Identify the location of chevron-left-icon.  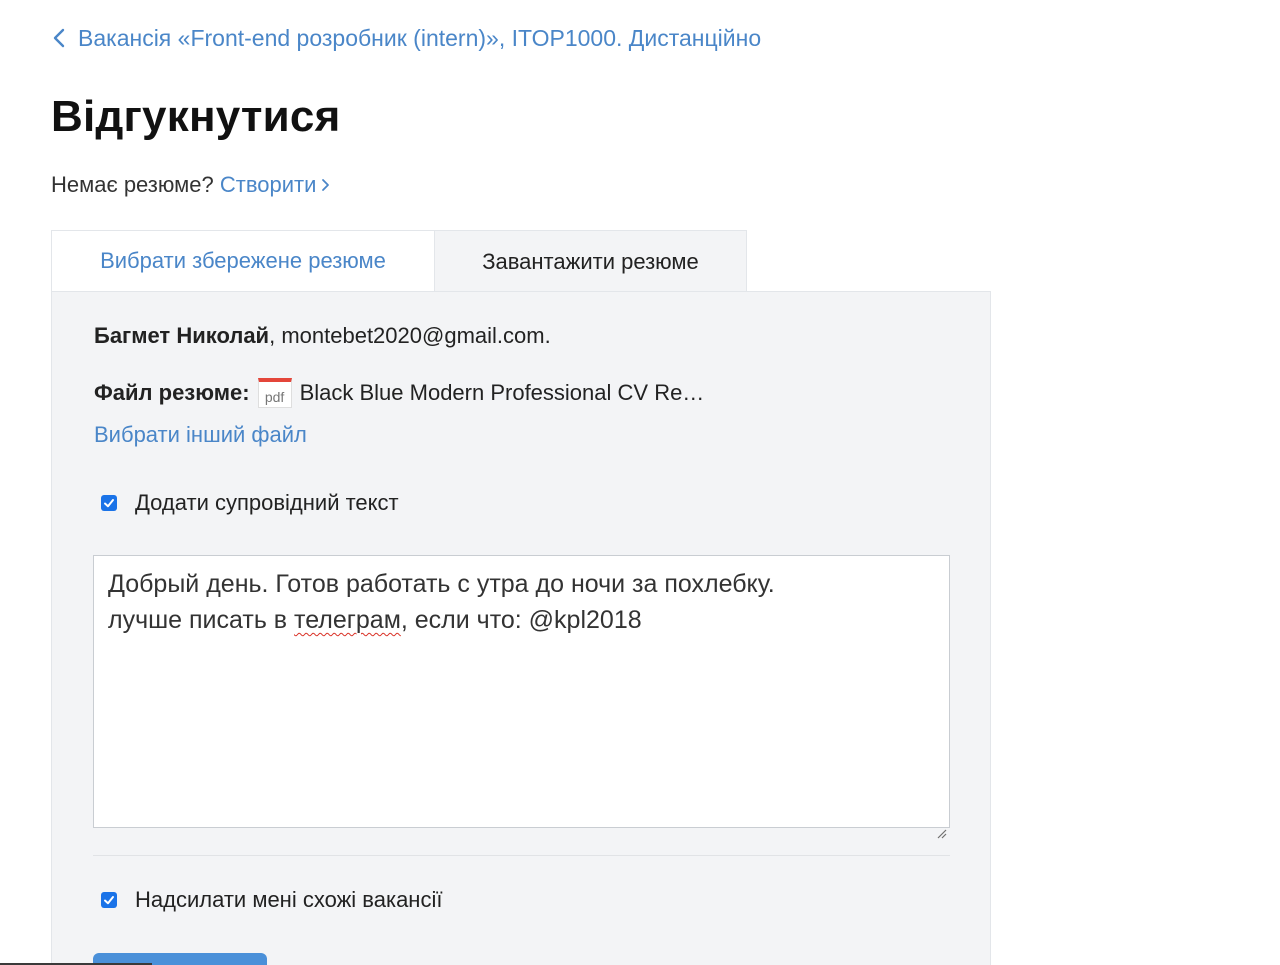
(61, 38).